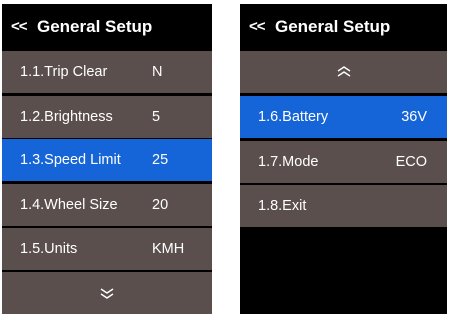 The image size is (449, 317). I want to click on double-chevron-up-icon, so click(343, 71).